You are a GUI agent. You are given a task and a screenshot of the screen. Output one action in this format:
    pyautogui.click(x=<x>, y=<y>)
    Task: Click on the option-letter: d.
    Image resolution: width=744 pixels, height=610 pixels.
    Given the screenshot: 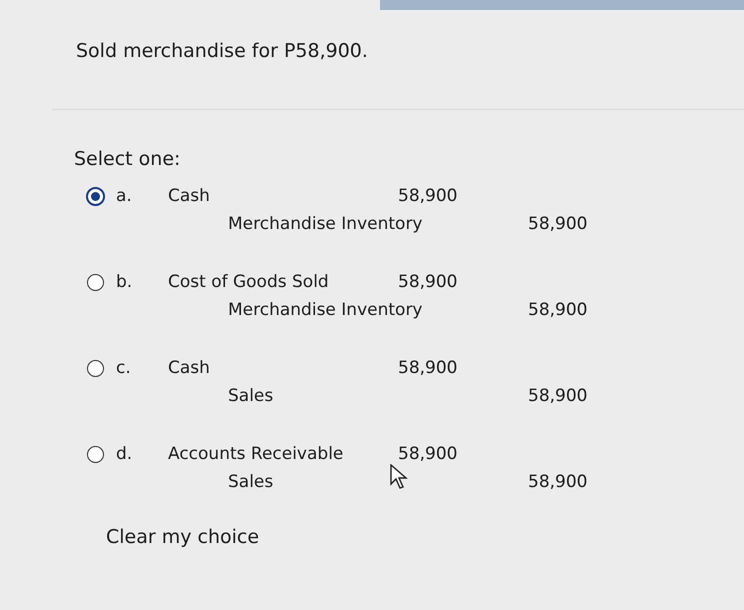 What is the action you would take?
    pyautogui.click(x=125, y=454)
    